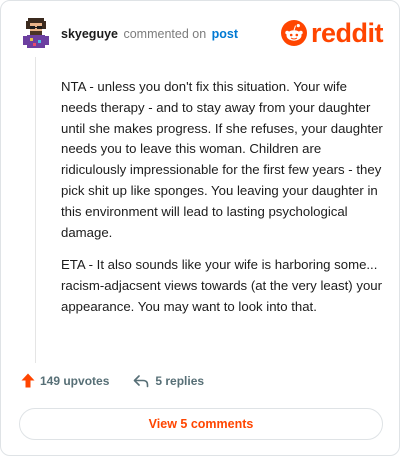 The height and width of the screenshot is (456, 400). Describe the element at coordinates (28, 380) in the screenshot. I see `upvote-arrow-icon` at that location.